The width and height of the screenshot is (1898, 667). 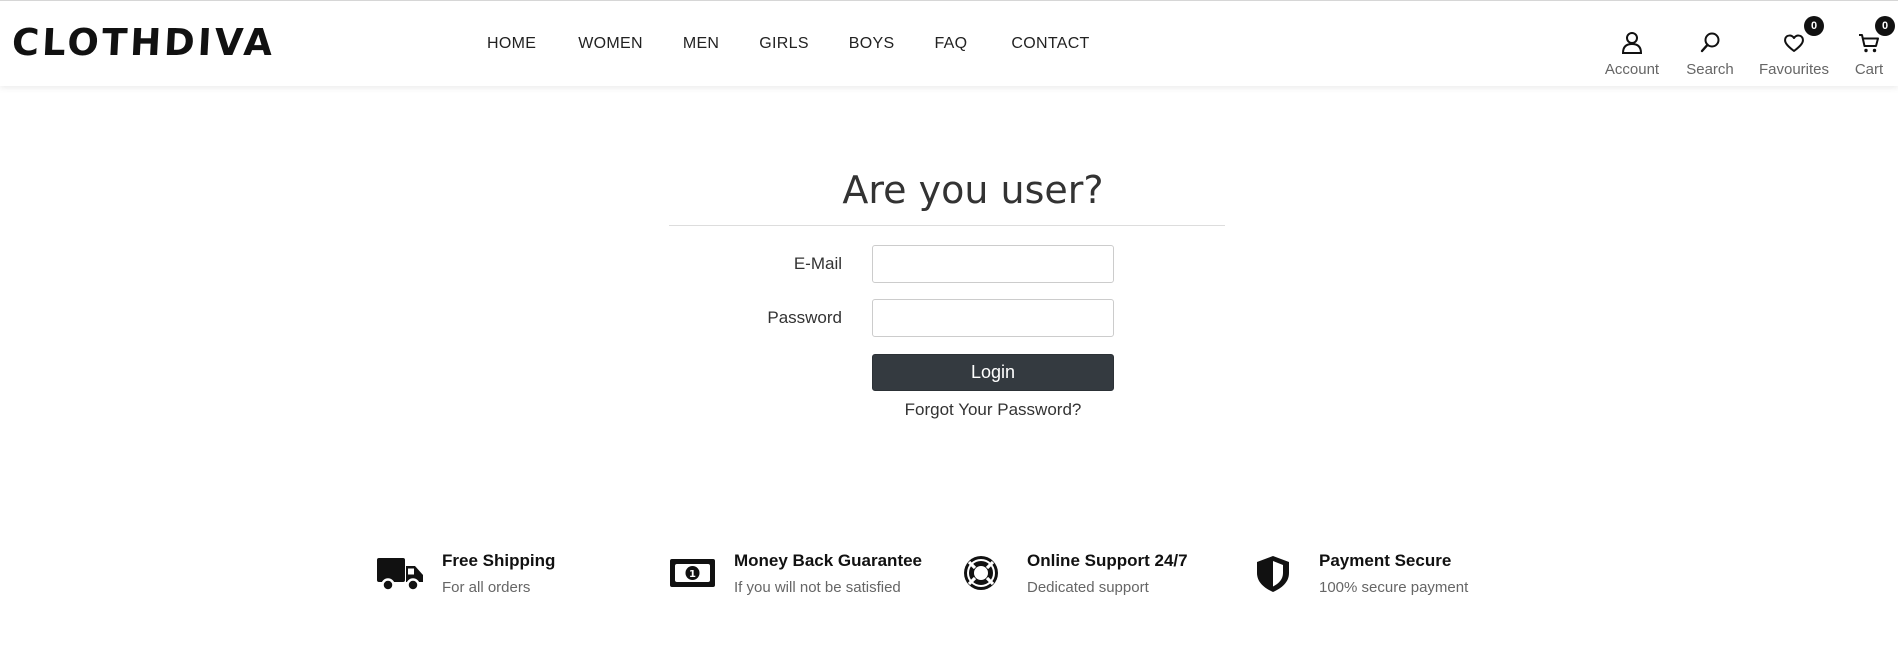 I want to click on feature-subtitle: If you will not be satisfied, so click(x=817, y=587).